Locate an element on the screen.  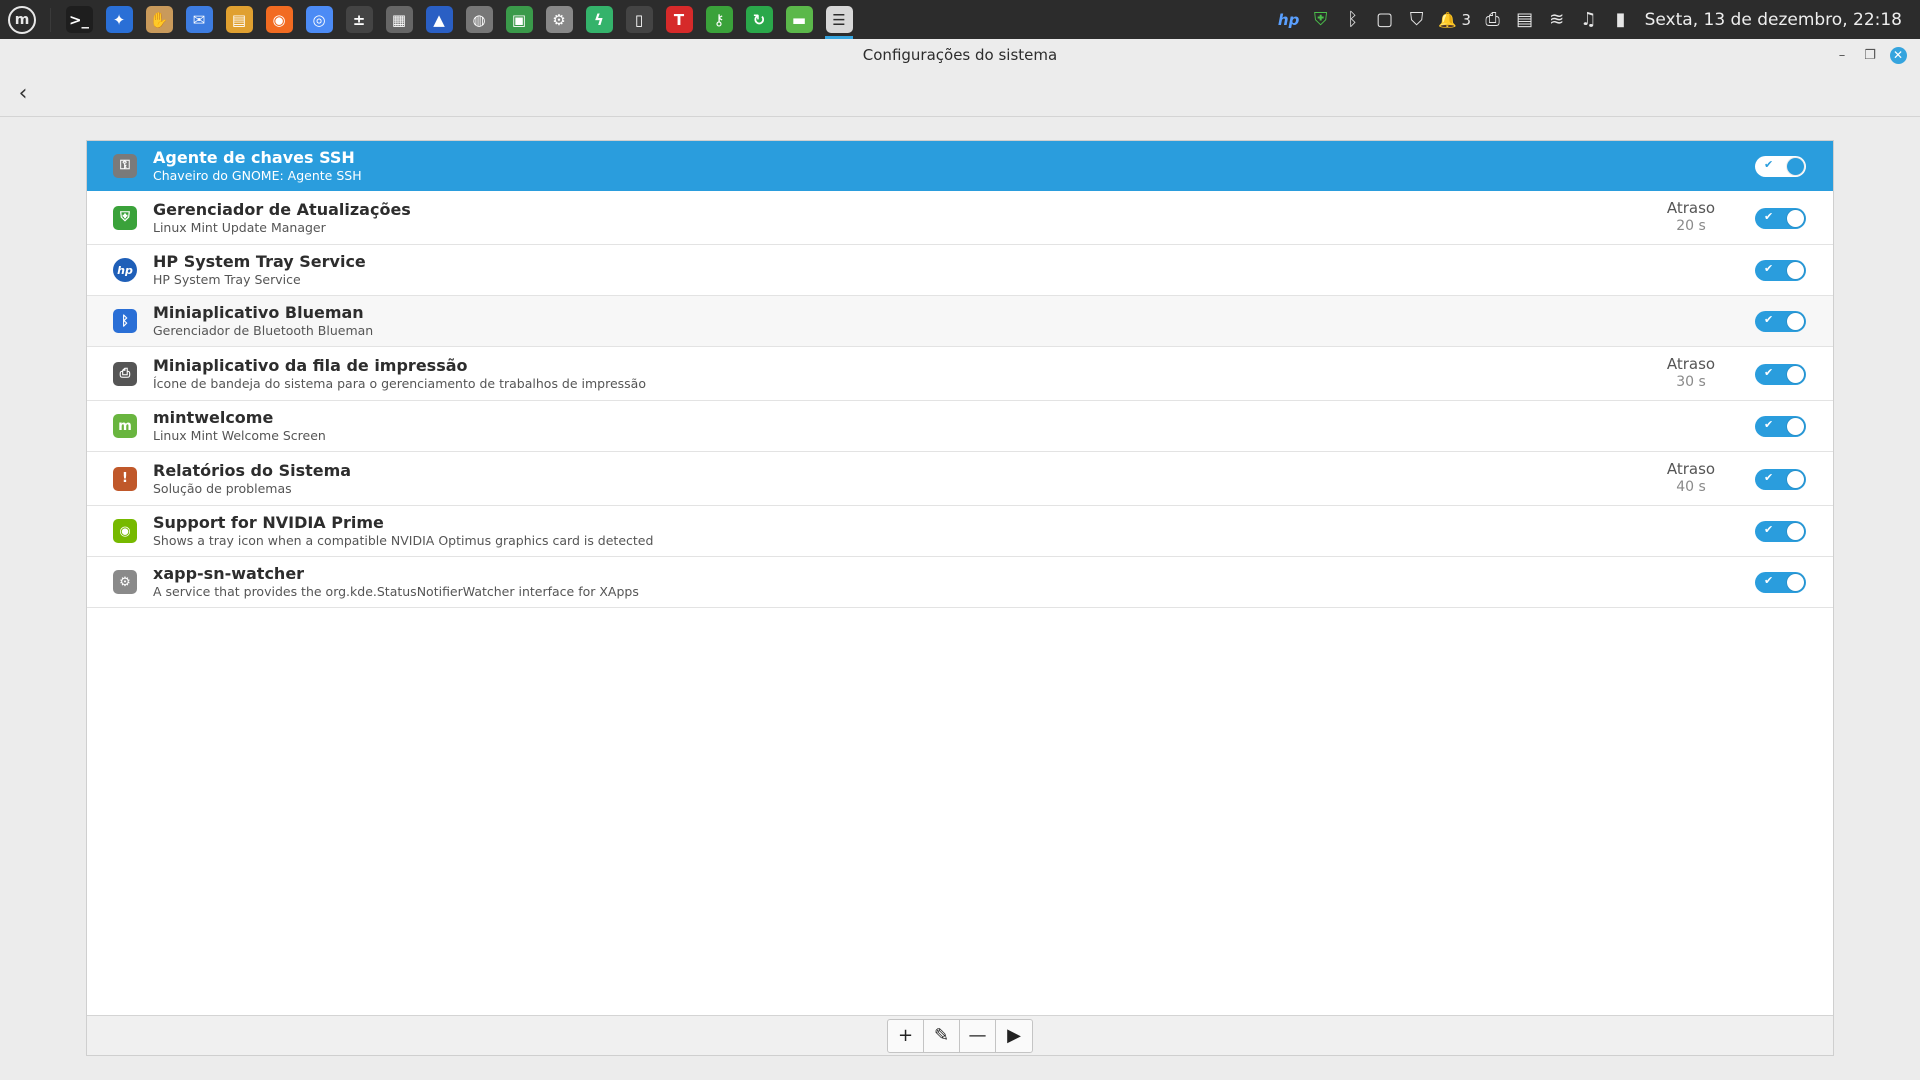
app-name: Support for NVIDIA Prime is located at coordinates (268, 522).